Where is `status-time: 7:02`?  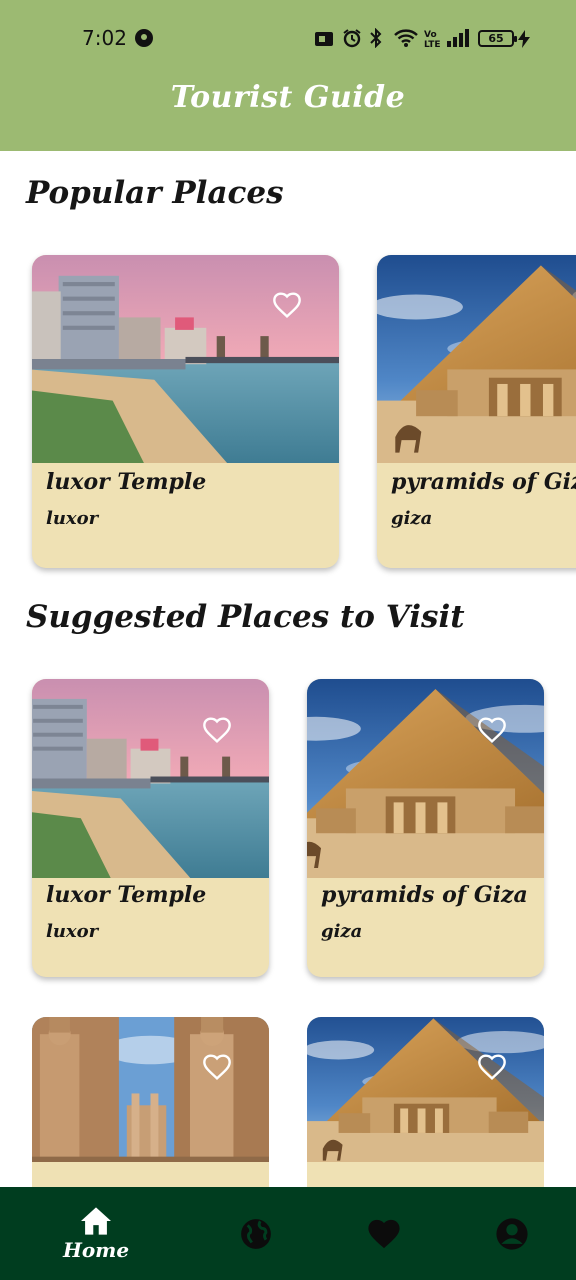 status-time: 7:02 is located at coordinates (104, 38).